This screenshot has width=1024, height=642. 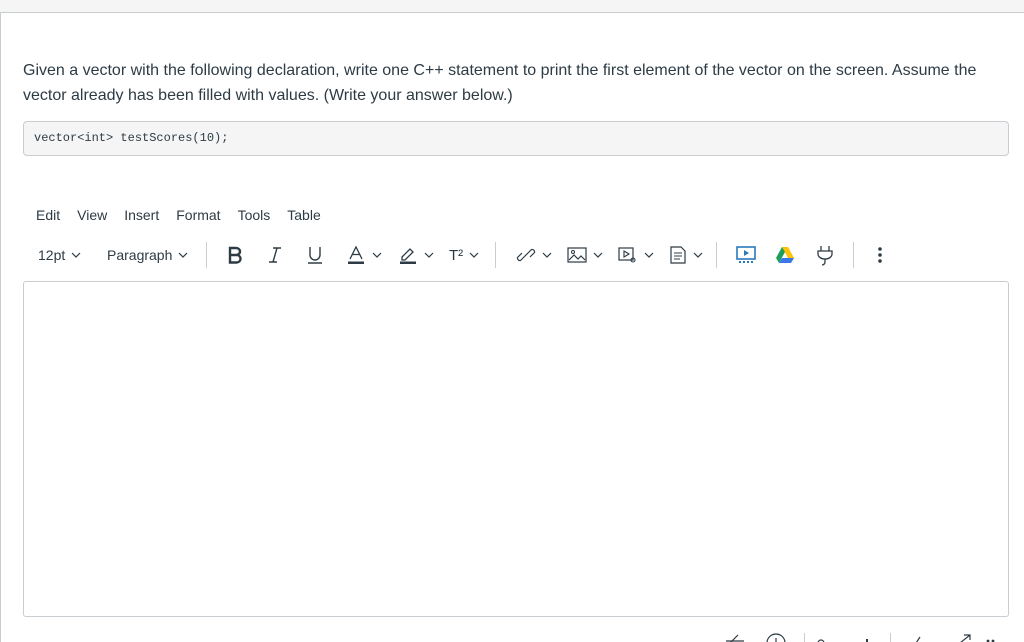 What do you see at coordinates (526, 255) in the screenshot?
I see `link-icon` at bounding box center [526, 255].